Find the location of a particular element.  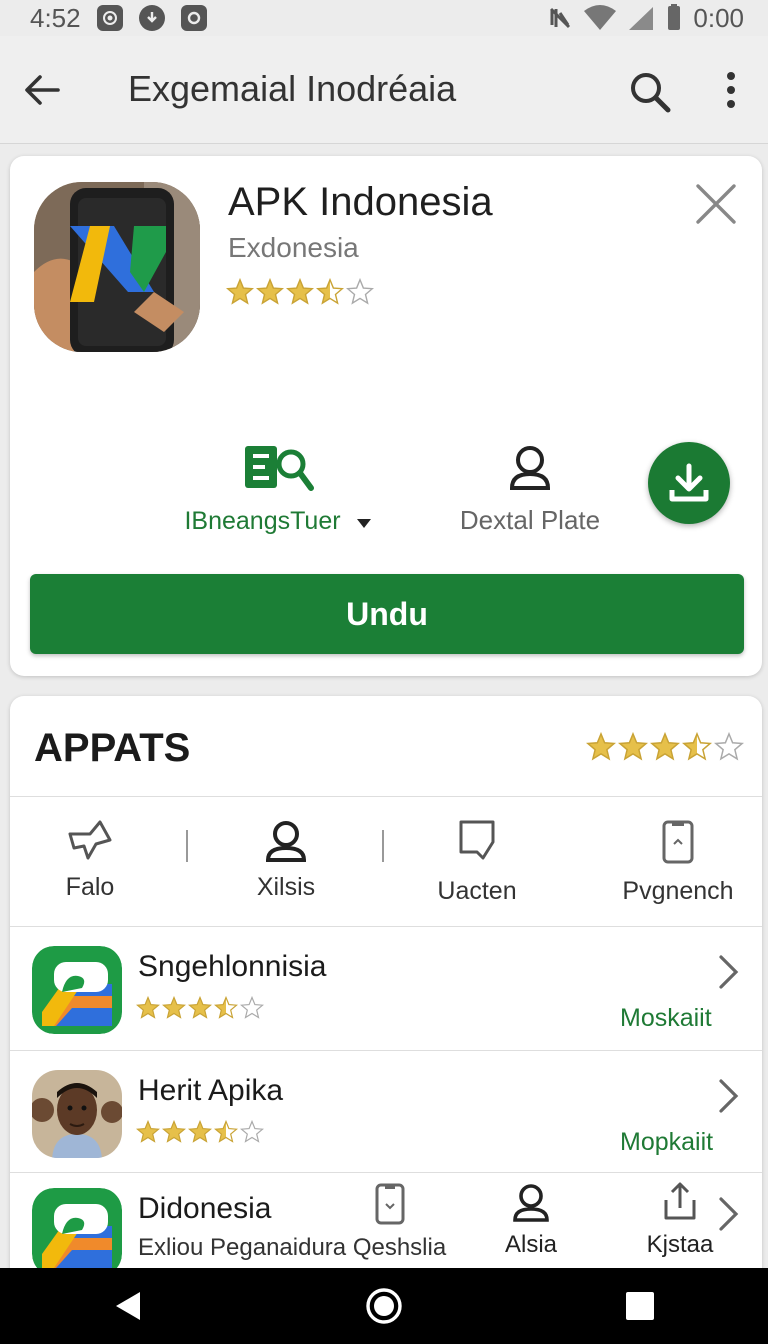

category-label: Falo is located at coordinates (90, 887).